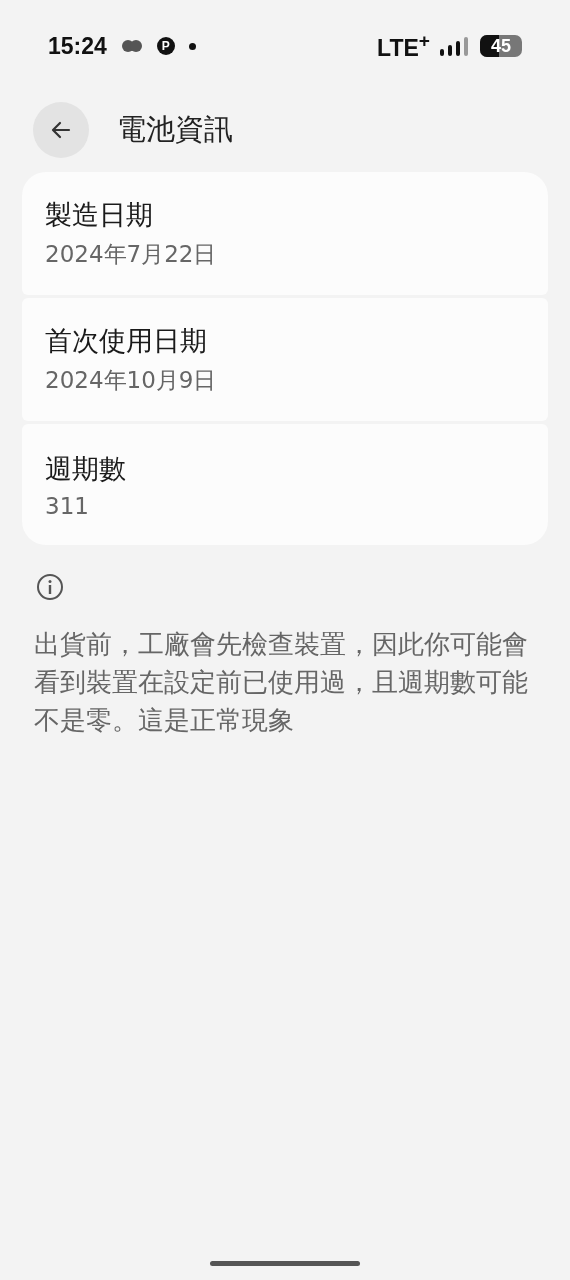 The image size is (570, 1280). What do you see at coordinates (67, 505) in the screenshot?
I see `item-value: 311` at bounding box center [67, 505].